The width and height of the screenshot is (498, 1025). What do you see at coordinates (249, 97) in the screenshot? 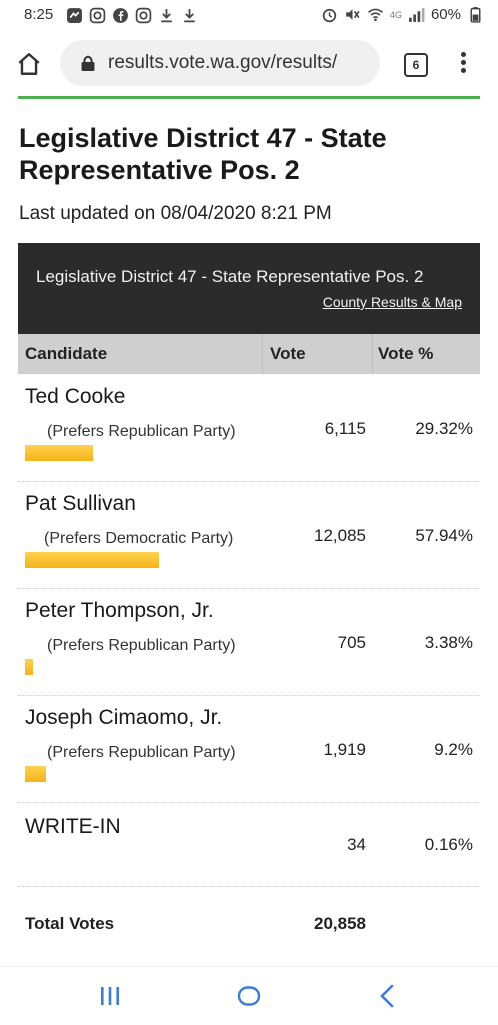
I see `page-load-progress` at bounding box center [249, 97].